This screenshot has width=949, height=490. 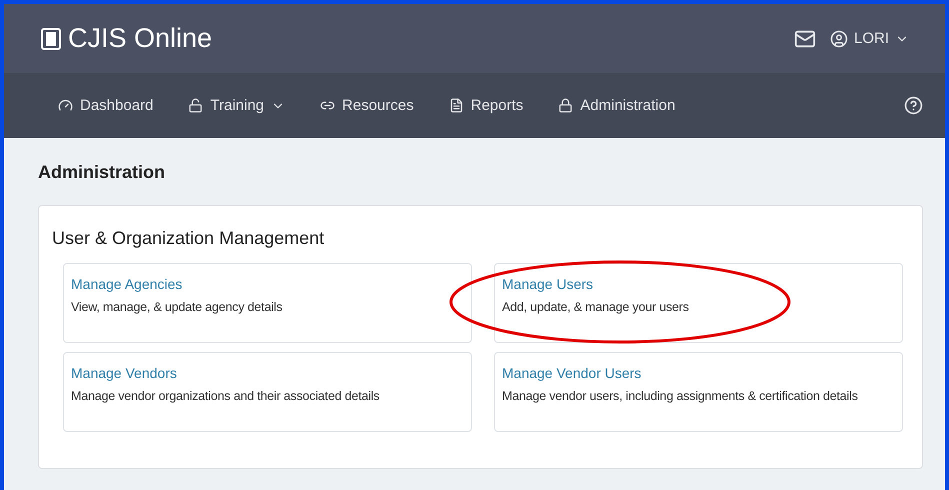 What do you see at coordinates (494, 105) in the screenshot?
I see `nav-item: Reports` at bounding box center [494, 105].